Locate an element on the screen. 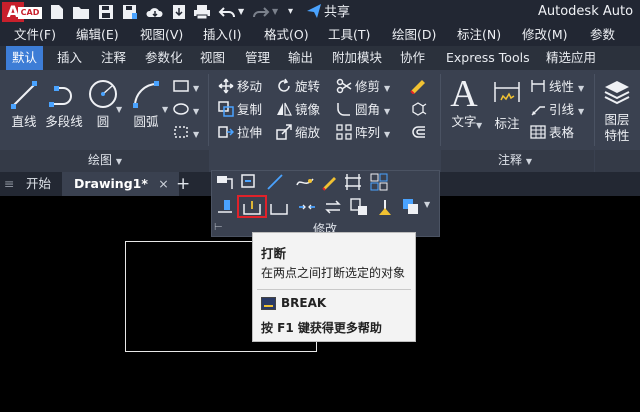 This screenshot has height=412, width=640. new-file-icon is located at coordinates (57, 12).